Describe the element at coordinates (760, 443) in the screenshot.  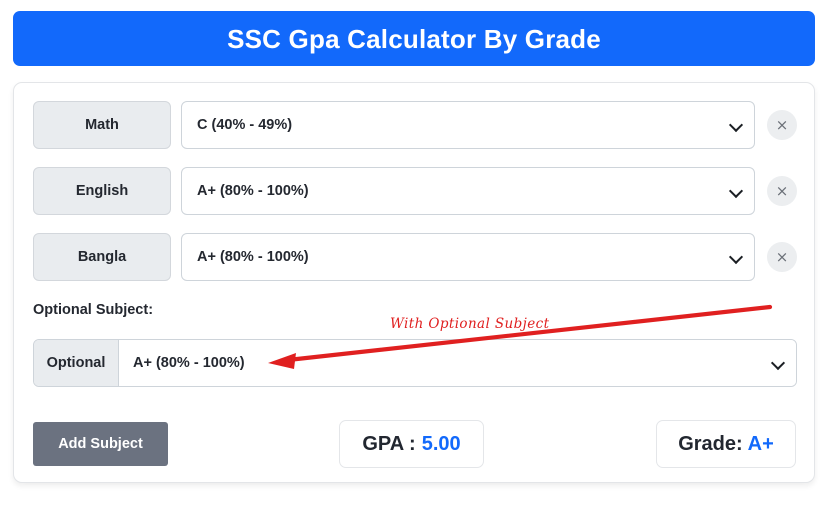
I see `grade-result-value: A+` at that location.